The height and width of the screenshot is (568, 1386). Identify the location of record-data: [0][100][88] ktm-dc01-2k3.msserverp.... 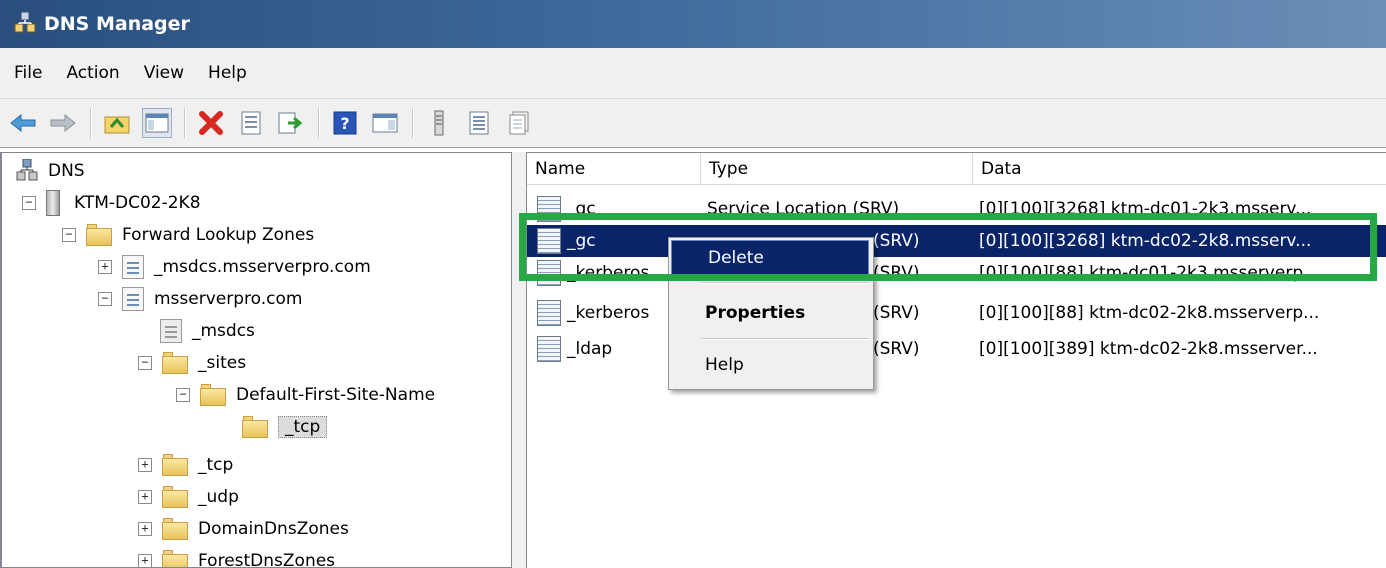
(1149, 273).